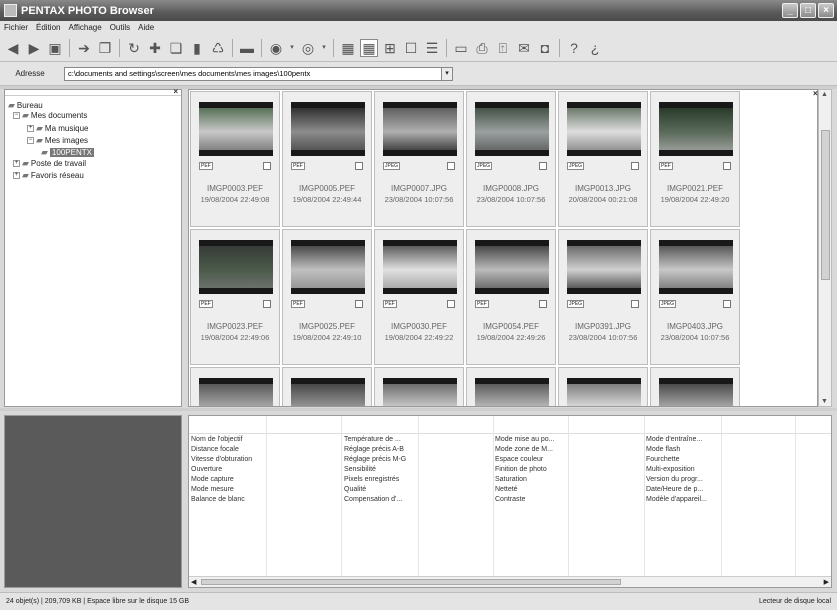 This screenshot has height=610, width=837. Describe the element at coordinates (432, 48) in the screenshot. I see `list-view-icon: ☰` at that location.